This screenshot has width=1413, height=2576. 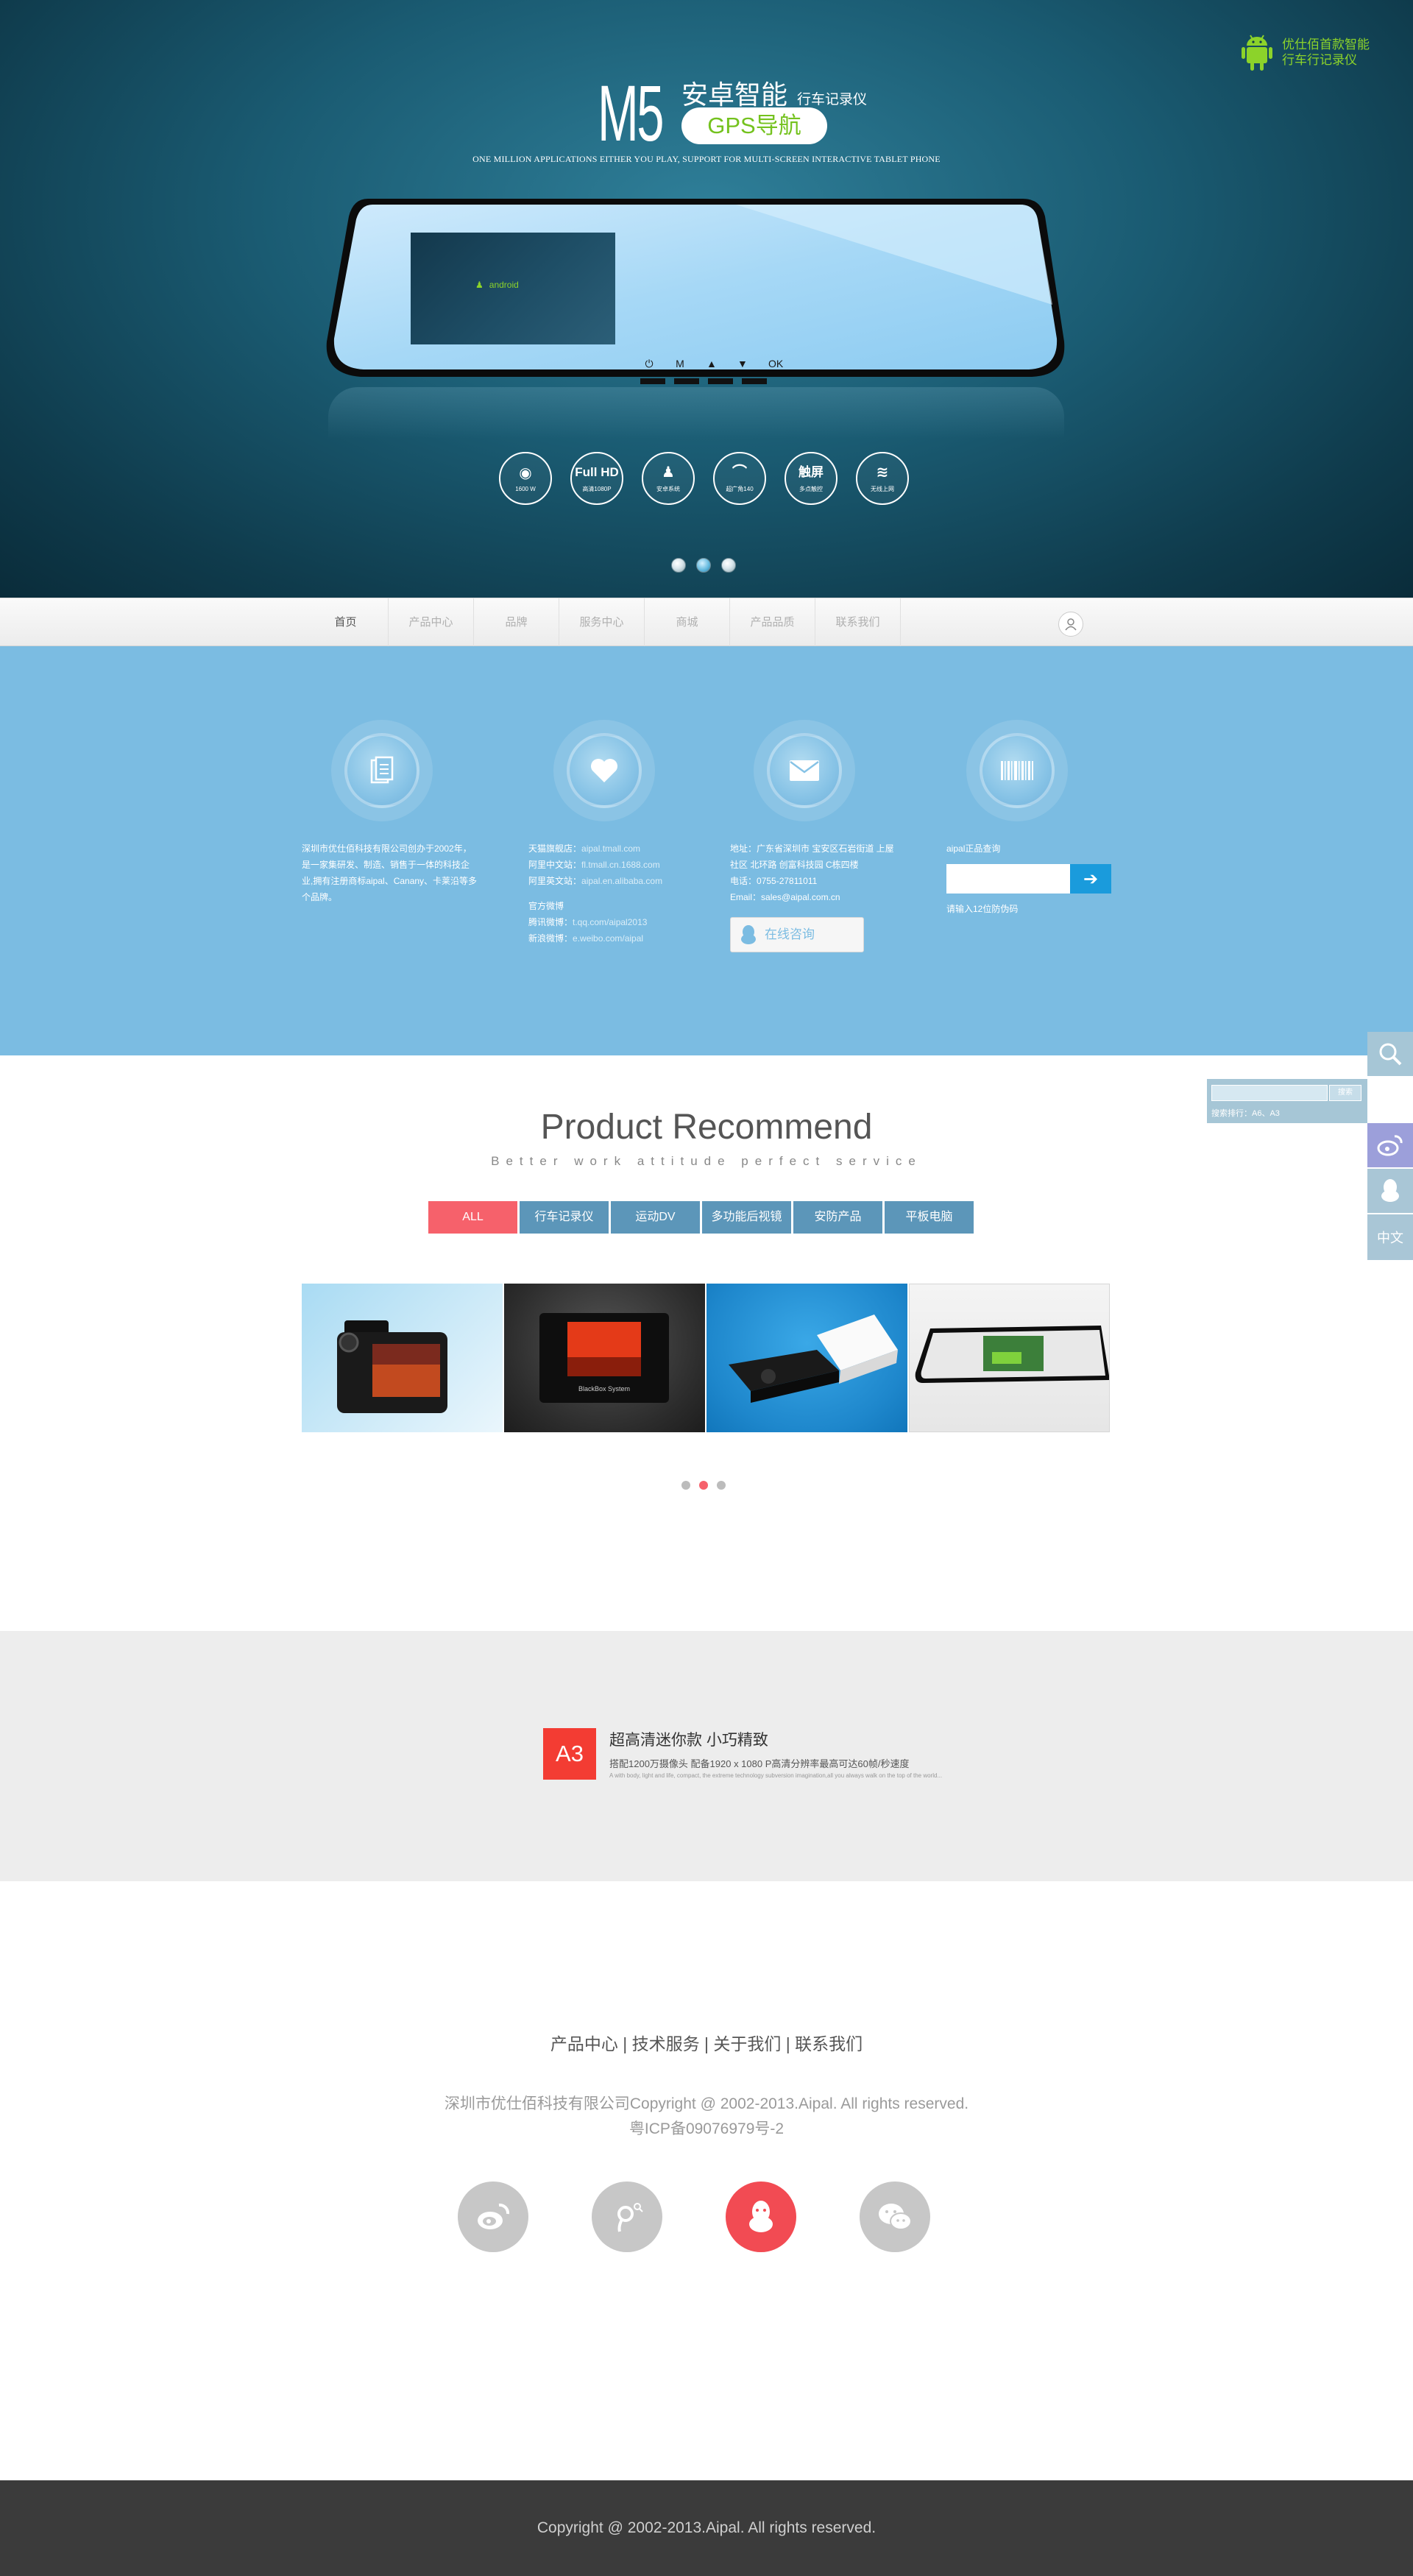 I want to click on search-icon, so click(x=1390, y=1054).